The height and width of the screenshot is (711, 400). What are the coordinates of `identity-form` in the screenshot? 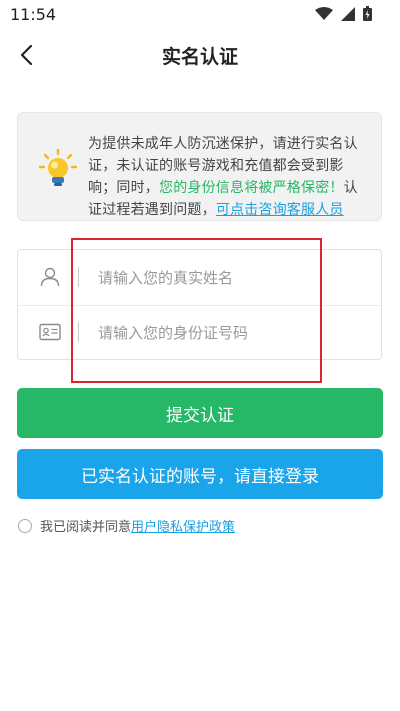 It's located at (199, 304).